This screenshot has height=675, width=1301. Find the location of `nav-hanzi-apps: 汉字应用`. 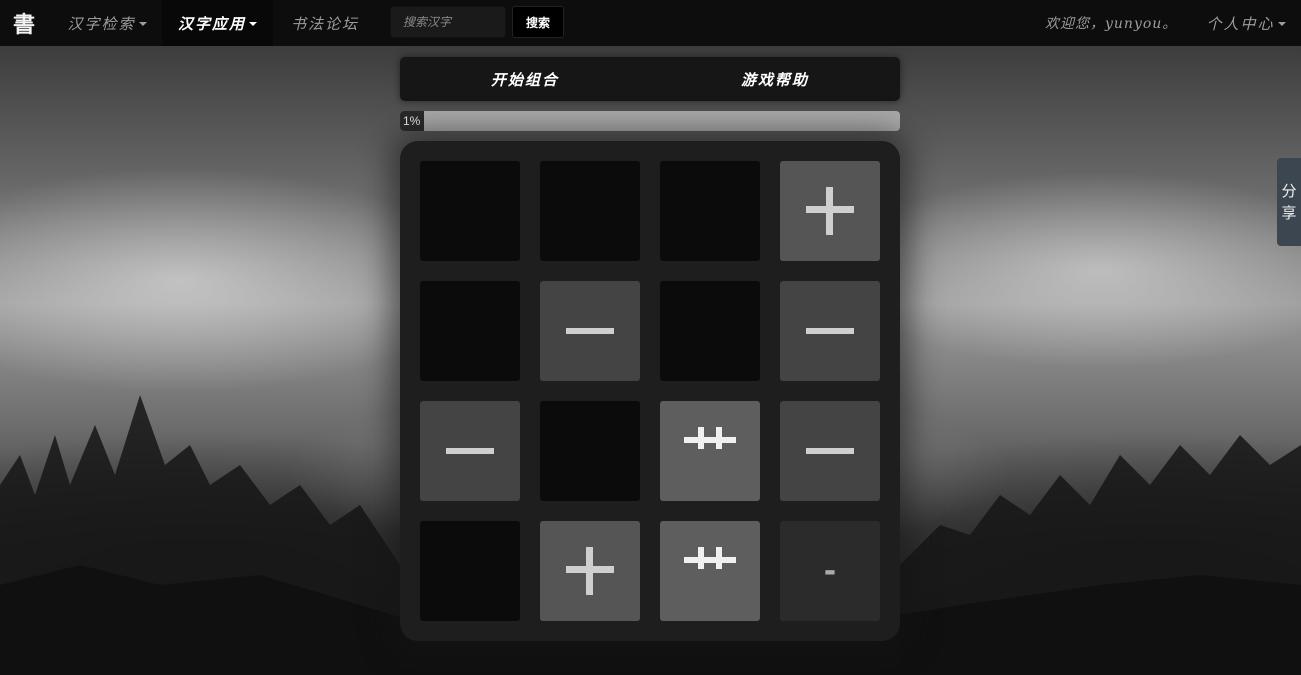

nav-hanzi-apps: 汉字应用 is located at coordinates (217, 23).